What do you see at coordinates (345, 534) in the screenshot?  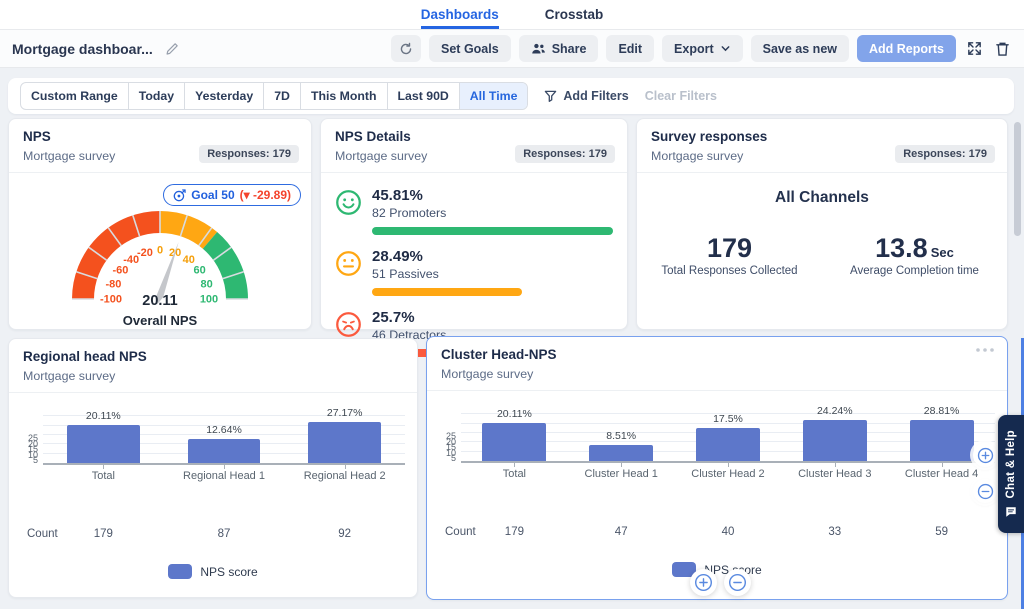 I see `count-value: 92` at bounding box center [345, 534].